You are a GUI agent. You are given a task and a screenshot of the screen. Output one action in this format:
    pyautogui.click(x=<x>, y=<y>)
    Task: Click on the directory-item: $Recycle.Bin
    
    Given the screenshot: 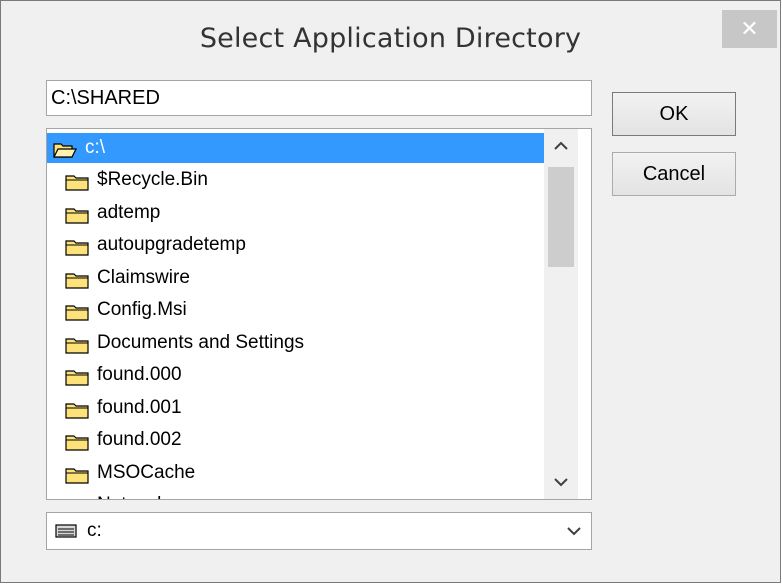 What is the action you would take?
    pyautogui.click(x=295, y=180)
    